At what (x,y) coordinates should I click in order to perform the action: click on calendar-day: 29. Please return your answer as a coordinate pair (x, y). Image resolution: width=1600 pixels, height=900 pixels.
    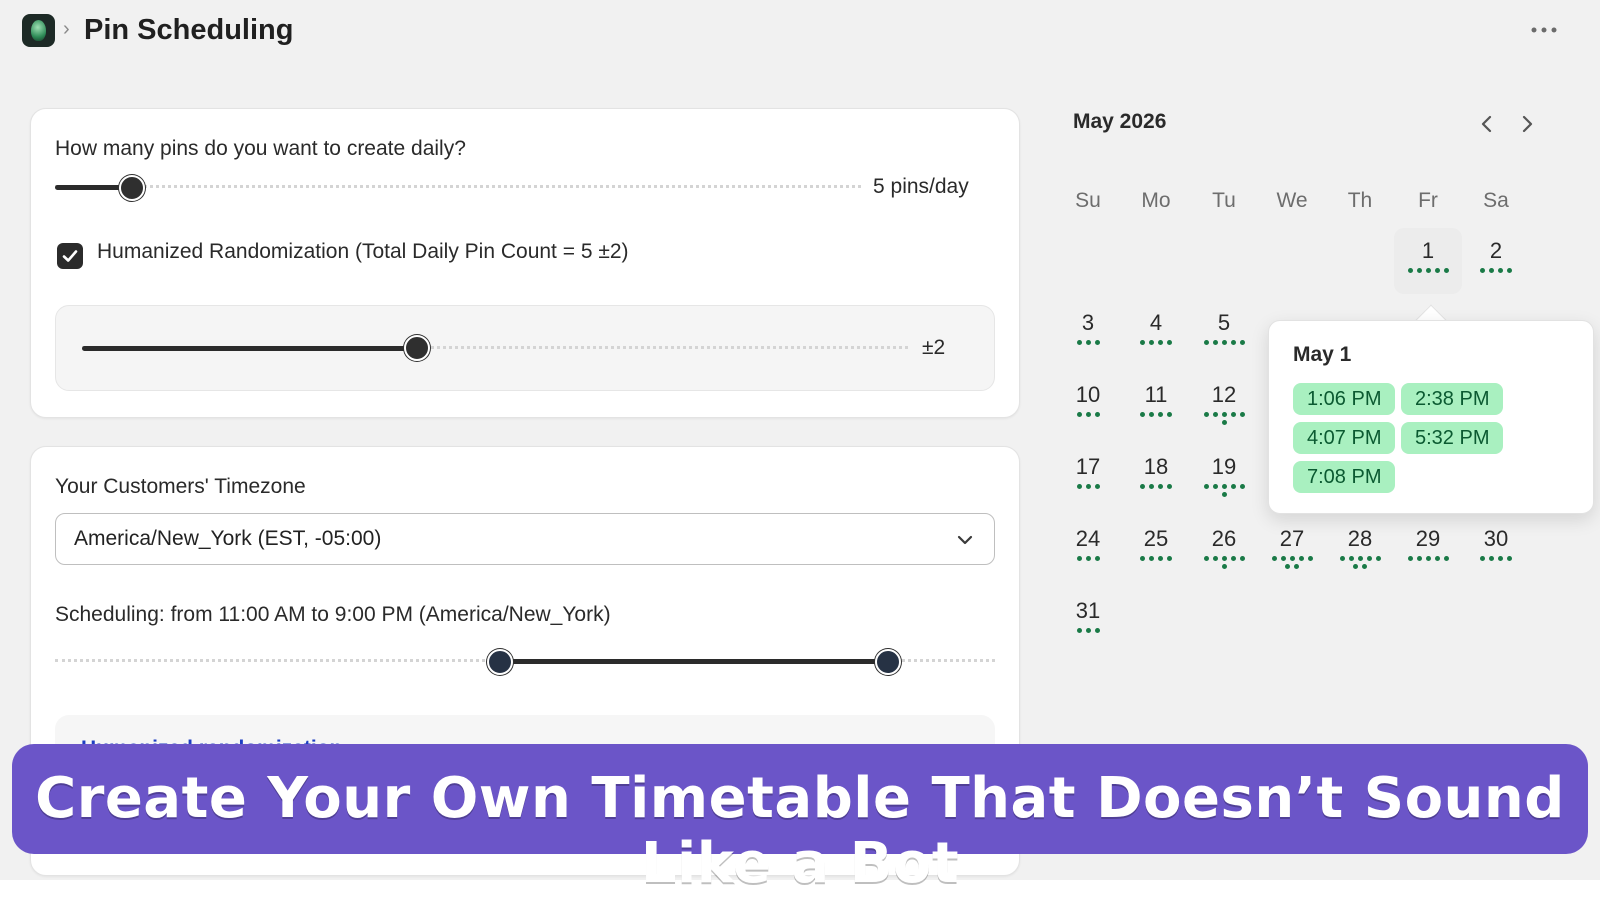
    Looking at the image, I should click on (1428, 549).